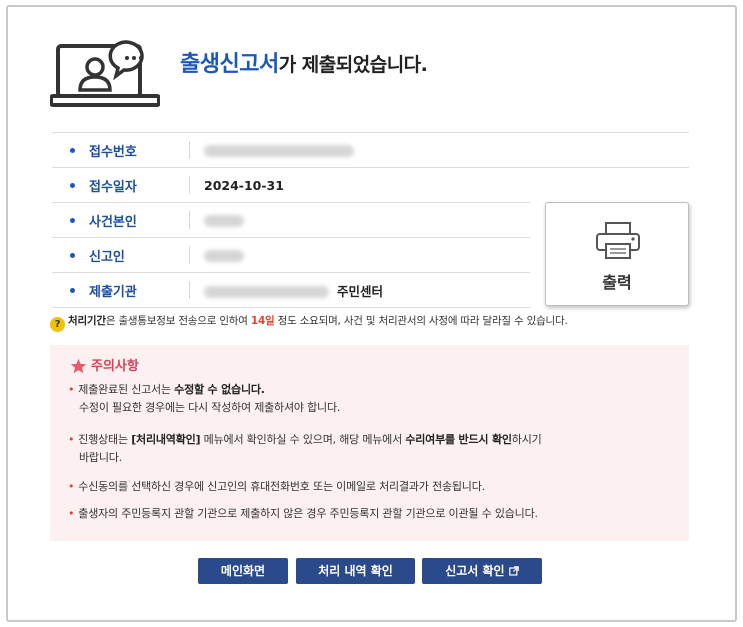 The image size is (743, 627). What do you see at coordinates (370, 150) in the screenshot?
I see `info-row-receipt-number: 접수번호` at bounding box center [370, 150].